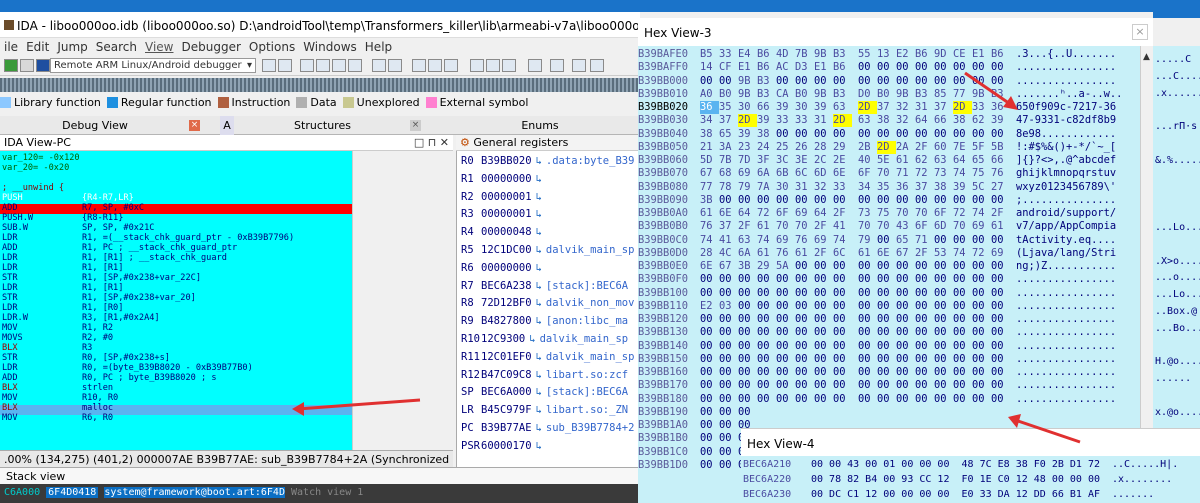  Describe the element at coordinates (1047, 431) in the screenshot. I see `arrow-to-hexview4` at that location.